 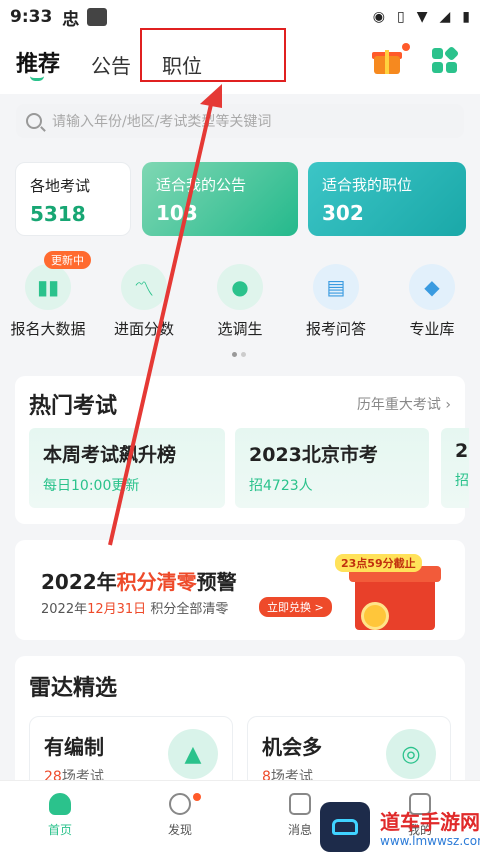 I want to click on annotation-arrow, so click(x=165, y=315).